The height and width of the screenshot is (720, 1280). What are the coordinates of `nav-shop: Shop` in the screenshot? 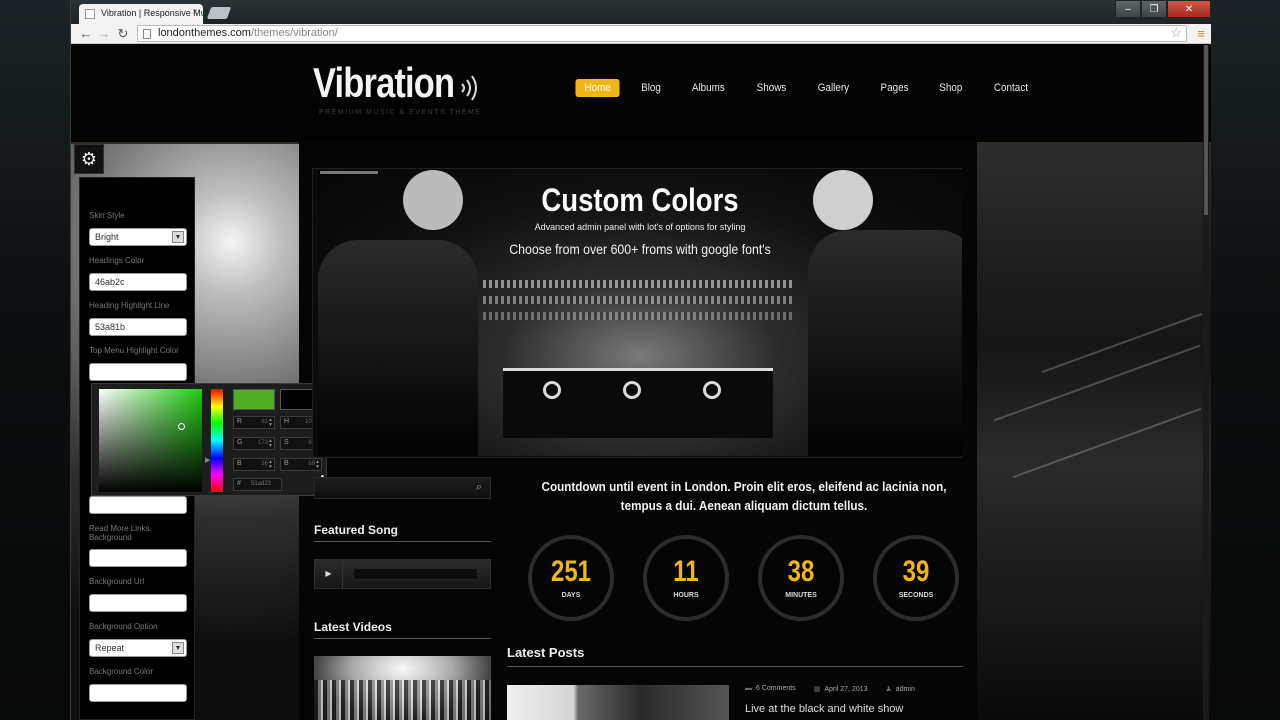 It's located at (950, 88).